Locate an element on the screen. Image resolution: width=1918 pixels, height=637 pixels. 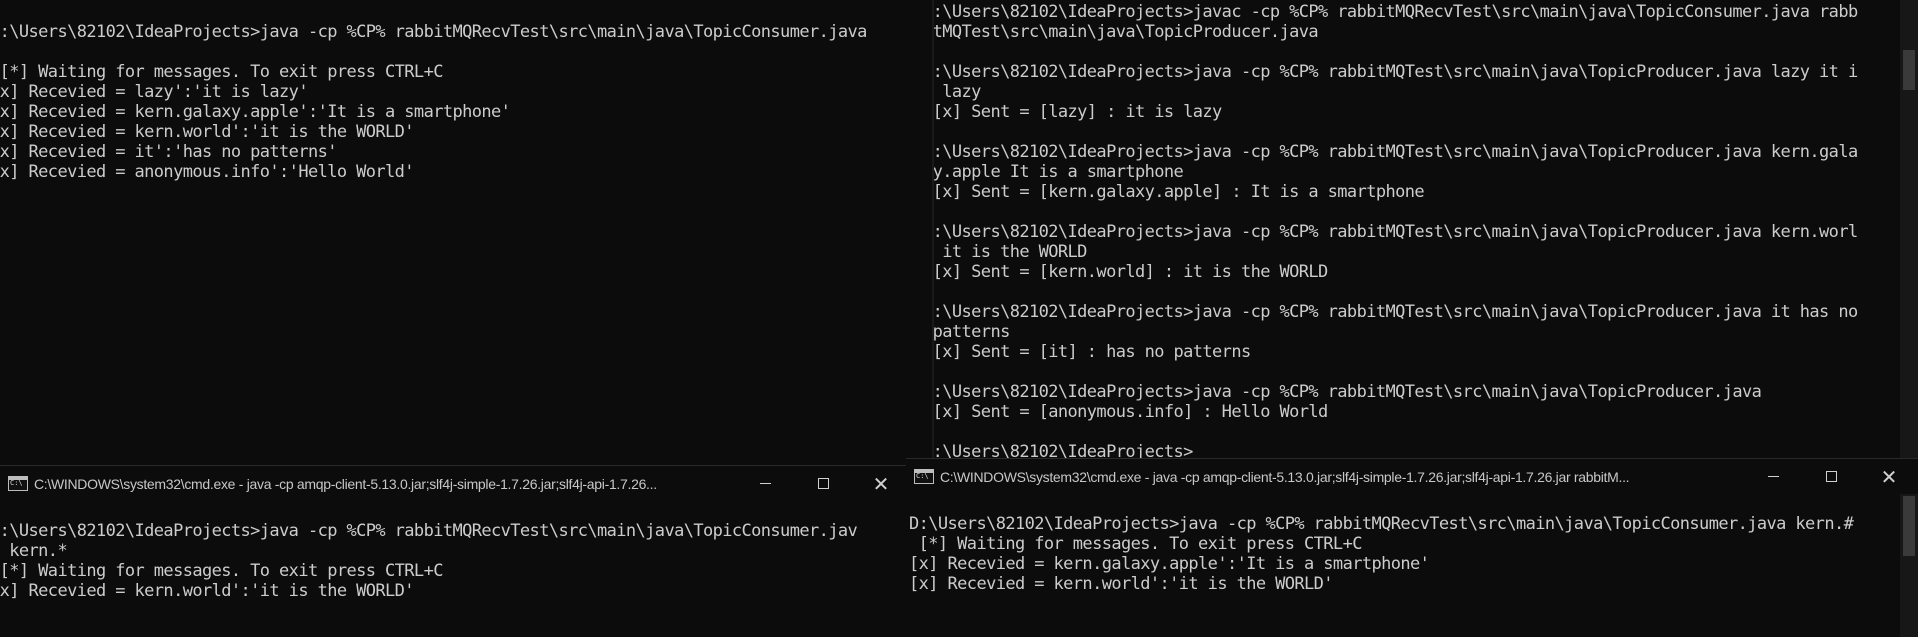
console-line: s lazy is located at coordinates (961, 92).